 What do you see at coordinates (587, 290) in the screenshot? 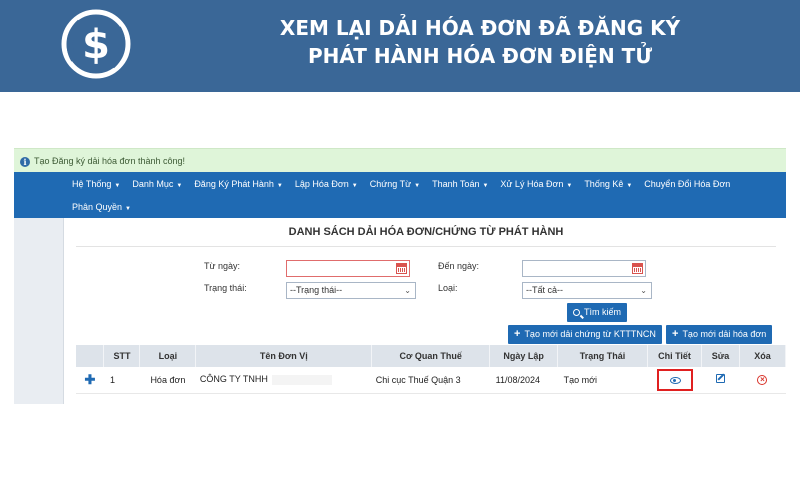
I see `type-select: --Tất cả-- ⌄` at bounding box center [587, 290].